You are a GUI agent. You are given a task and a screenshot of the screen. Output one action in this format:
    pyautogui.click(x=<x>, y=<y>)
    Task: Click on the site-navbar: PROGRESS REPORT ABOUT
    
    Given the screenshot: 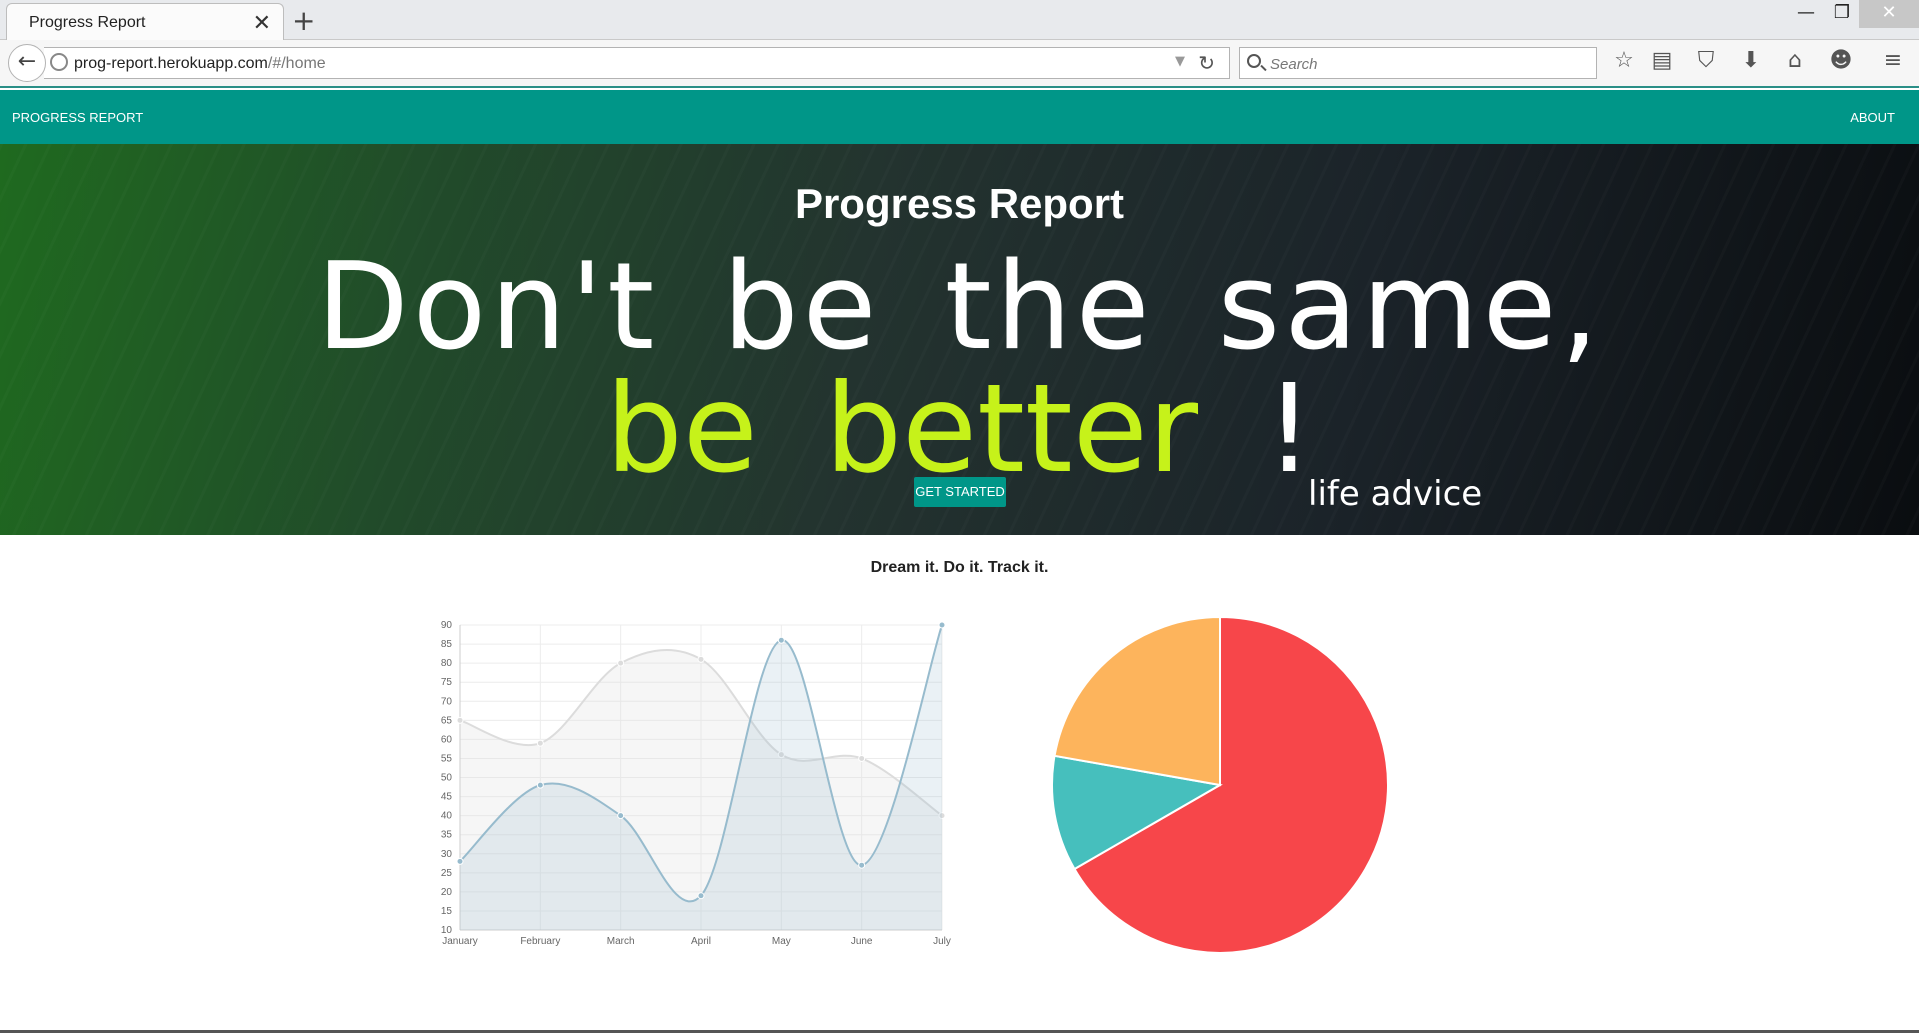 What is the action you would take?
    pyautogui.click(x=959, y=117)
    